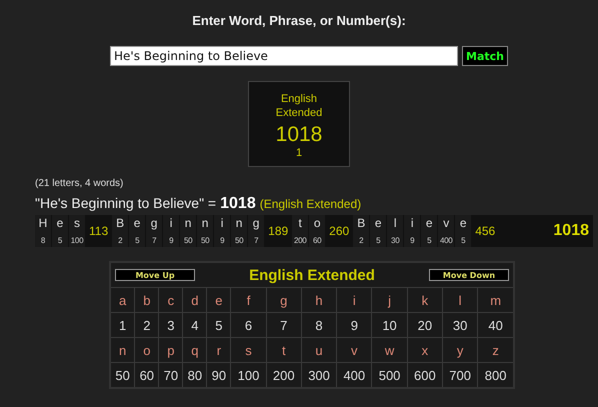  I want to click on letter-cell: p, so click(170, 350).